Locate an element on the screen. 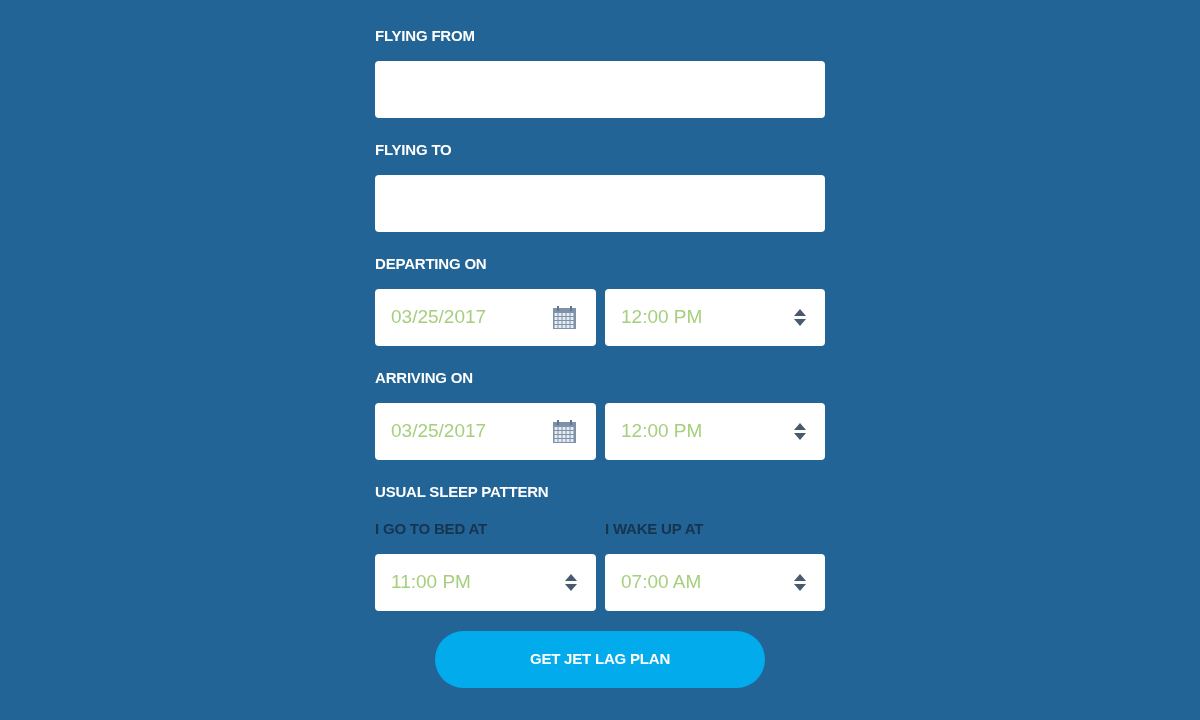  time-select: 07:00 AM is located at coordinates (715, 582).